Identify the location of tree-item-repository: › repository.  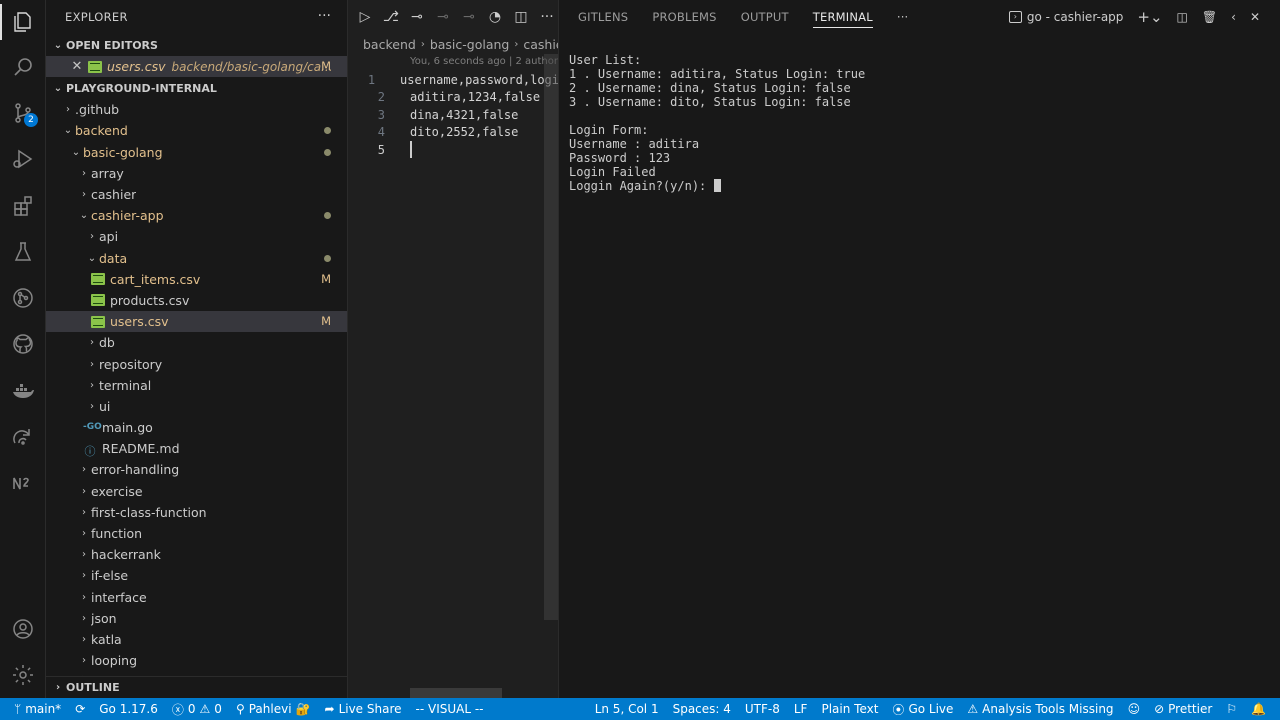
(196, 363).